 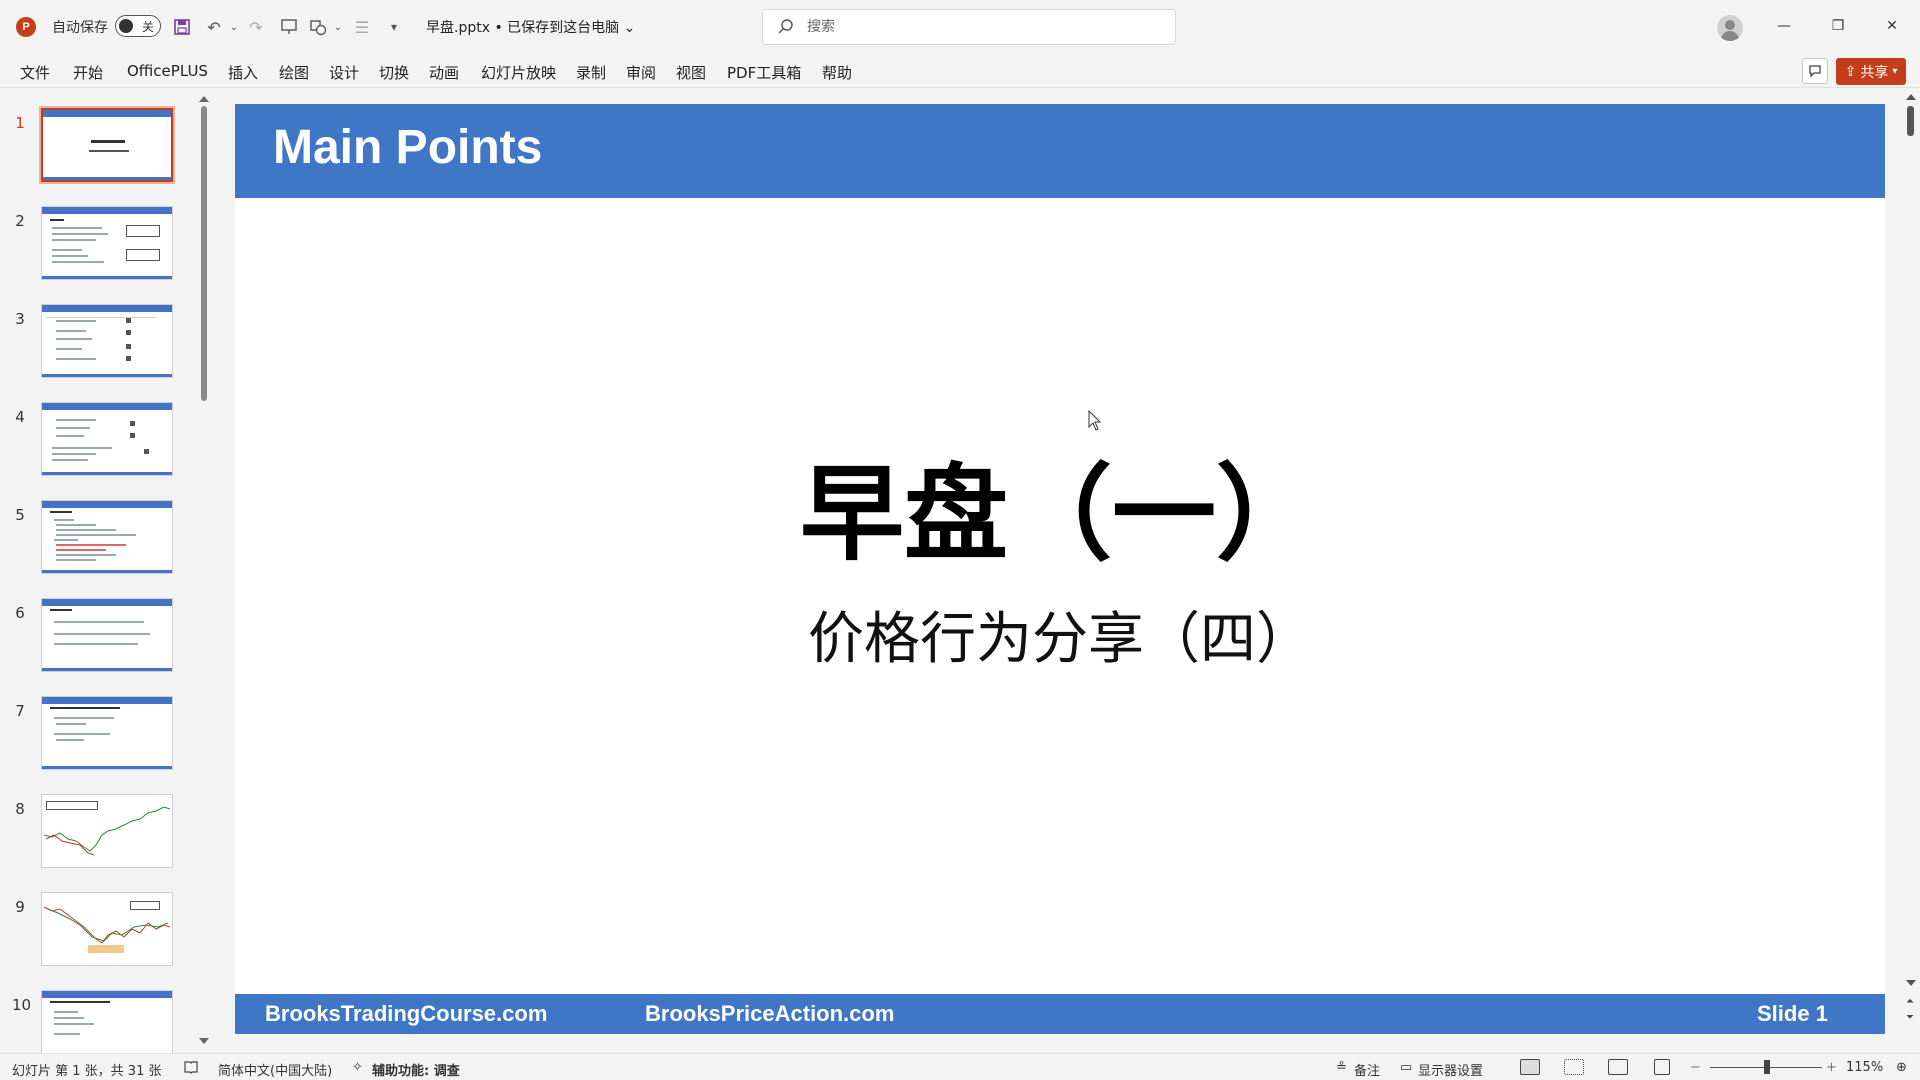 I want to click on tab-slideshow: 幻灯片放映, so click(x=518, y=72).